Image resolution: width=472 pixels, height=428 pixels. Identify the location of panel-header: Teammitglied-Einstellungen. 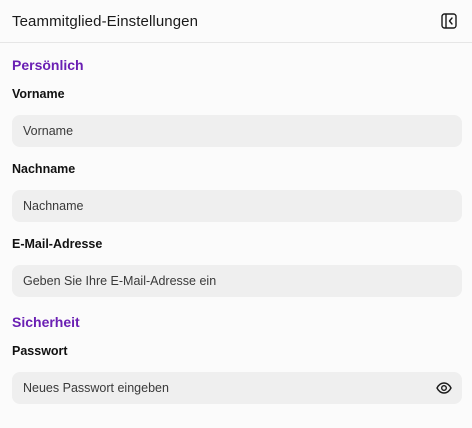
(236, 21).